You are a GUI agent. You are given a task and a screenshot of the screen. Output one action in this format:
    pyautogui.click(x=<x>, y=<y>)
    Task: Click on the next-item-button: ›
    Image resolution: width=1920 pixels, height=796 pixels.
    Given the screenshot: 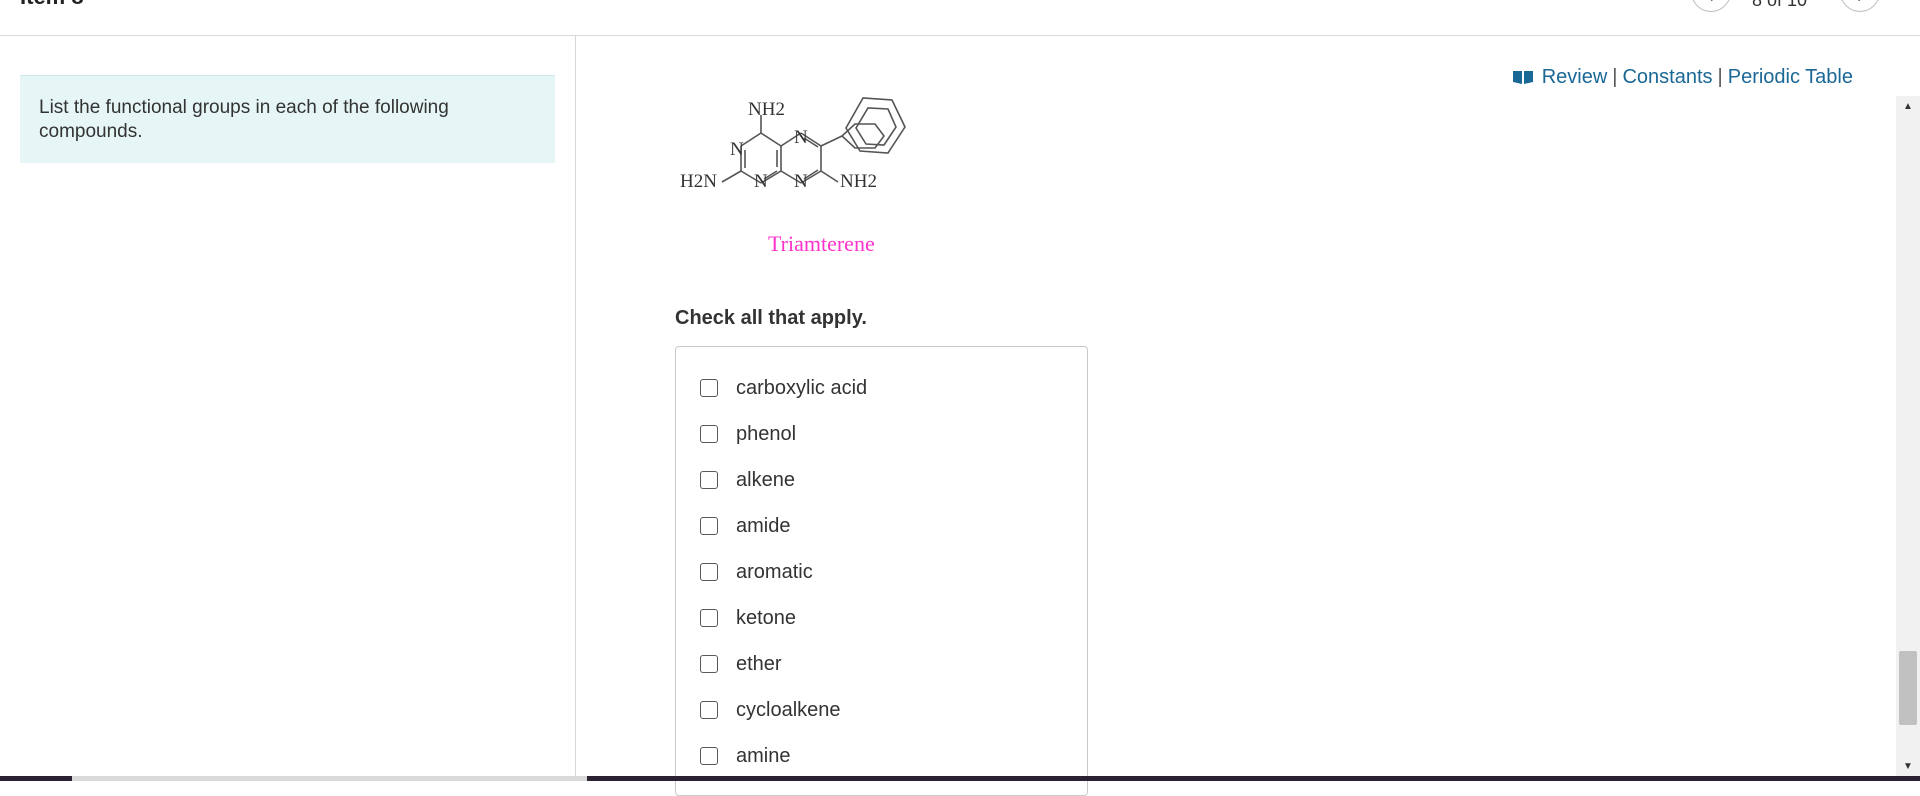 What is the action you would take?
    pyautogui.click(x=1860, y=6)
    